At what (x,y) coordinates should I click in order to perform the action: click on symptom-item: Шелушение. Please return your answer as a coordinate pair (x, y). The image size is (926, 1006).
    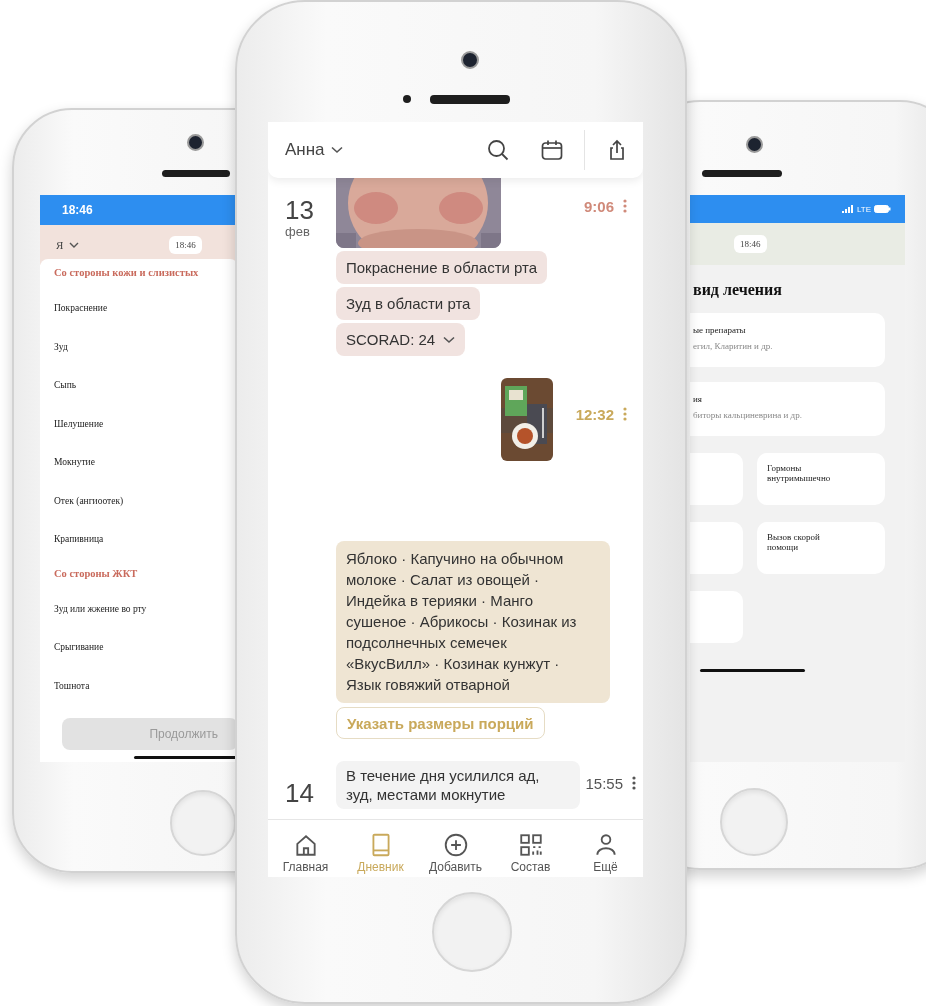
    Looking at the image, I should click on (146, 423).